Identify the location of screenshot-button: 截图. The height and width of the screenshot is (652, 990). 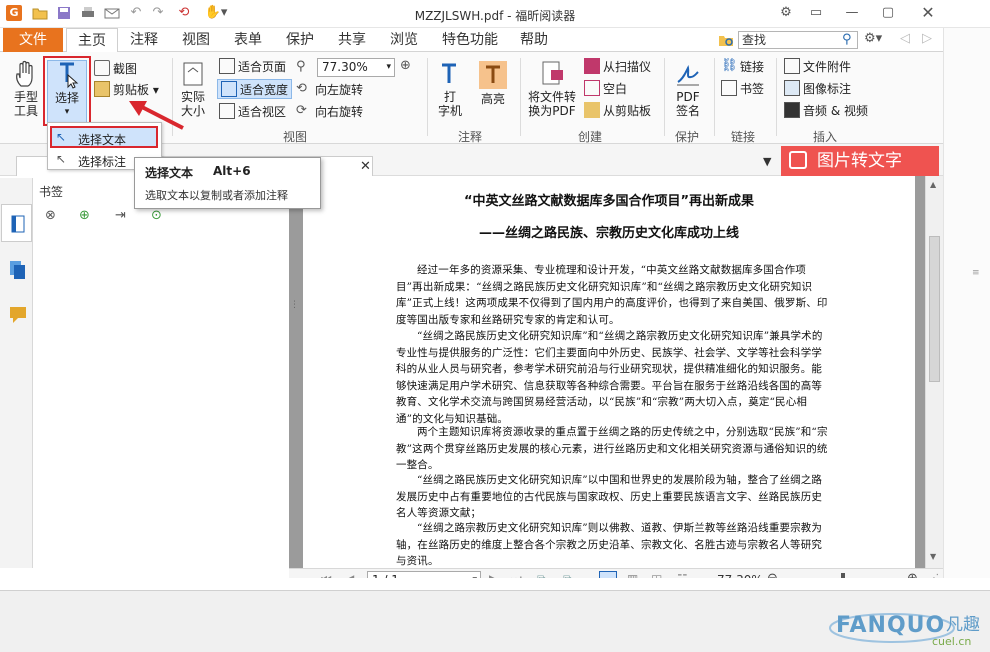
(115, 69).